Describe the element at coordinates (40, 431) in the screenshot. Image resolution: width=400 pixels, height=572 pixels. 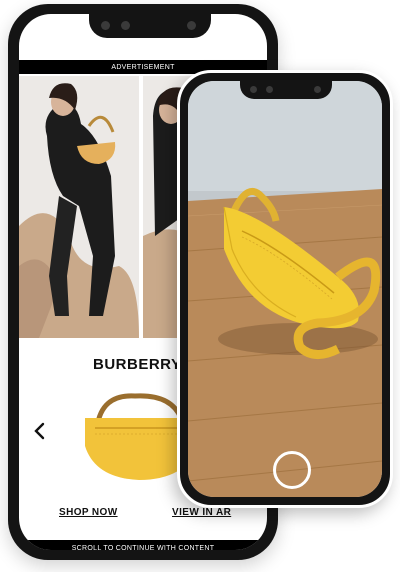
I see `chevron-left-icon` at that location.